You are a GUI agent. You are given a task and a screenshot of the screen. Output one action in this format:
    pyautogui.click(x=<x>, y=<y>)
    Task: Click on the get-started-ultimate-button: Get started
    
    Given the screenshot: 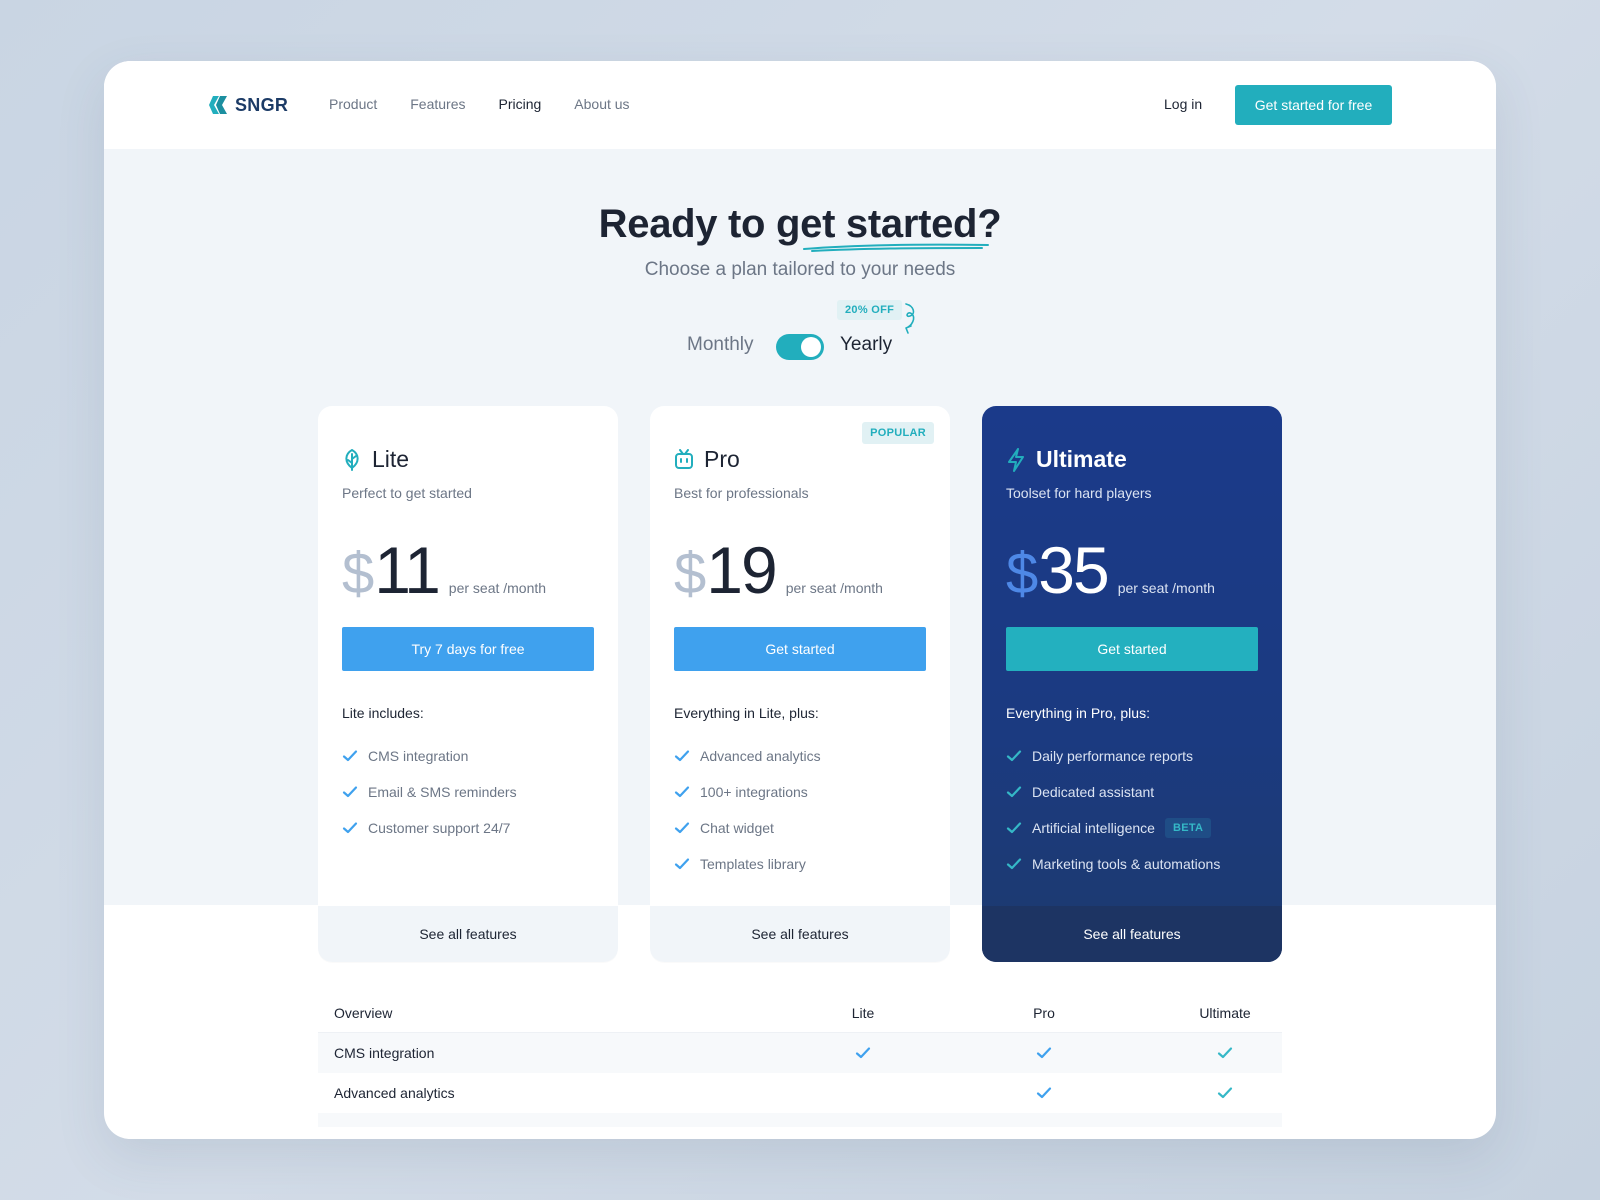 What is the action you would take?
    pyautogui.click(x=1132, y=649)
    